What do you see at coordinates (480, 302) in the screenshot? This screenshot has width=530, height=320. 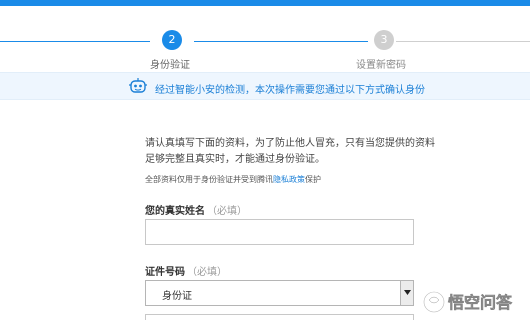 I see `watermark-text: 悟空问答` at bounding box center [480, 302].